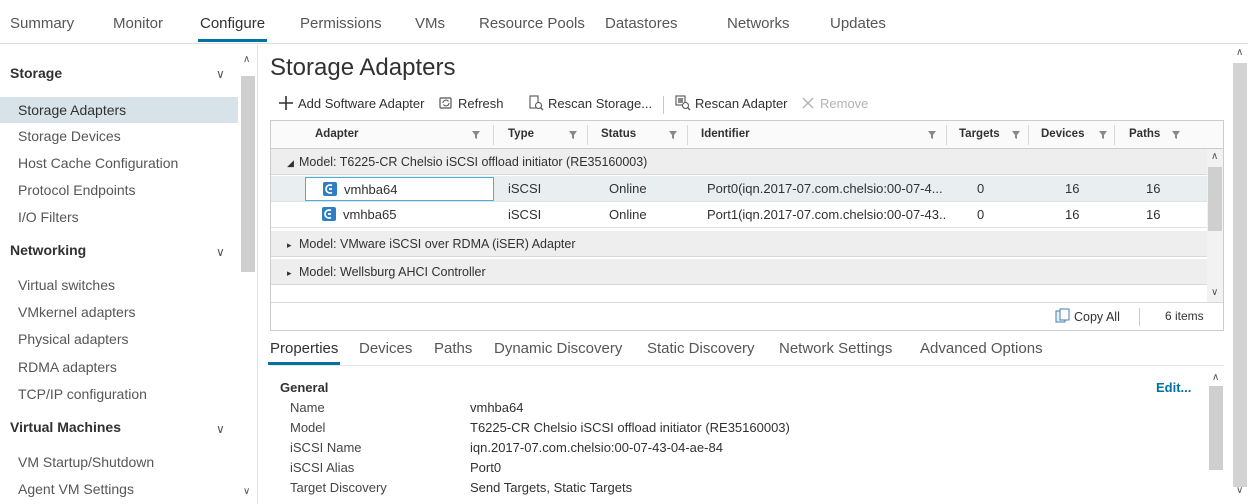  What do you see at coordinates (558, 348) in the screenshot?
I see `tab-dynamic-discovery: Dynamic Discovery` at bounding box center [558, 348].